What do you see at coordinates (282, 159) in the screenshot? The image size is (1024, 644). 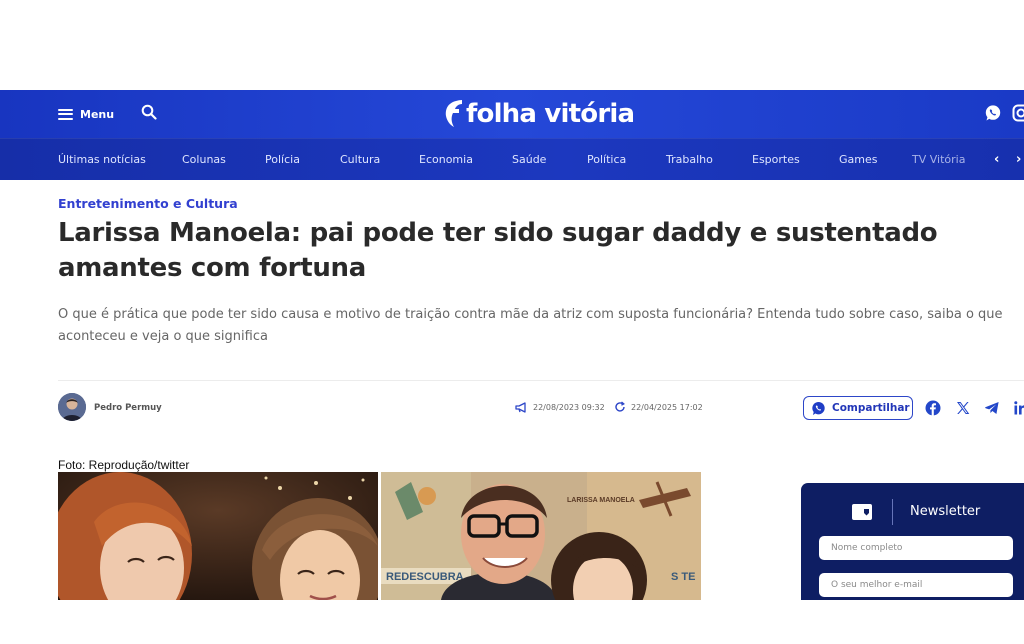 I see `nav-item-policia: Polícia` at bounding box center [282, 159].